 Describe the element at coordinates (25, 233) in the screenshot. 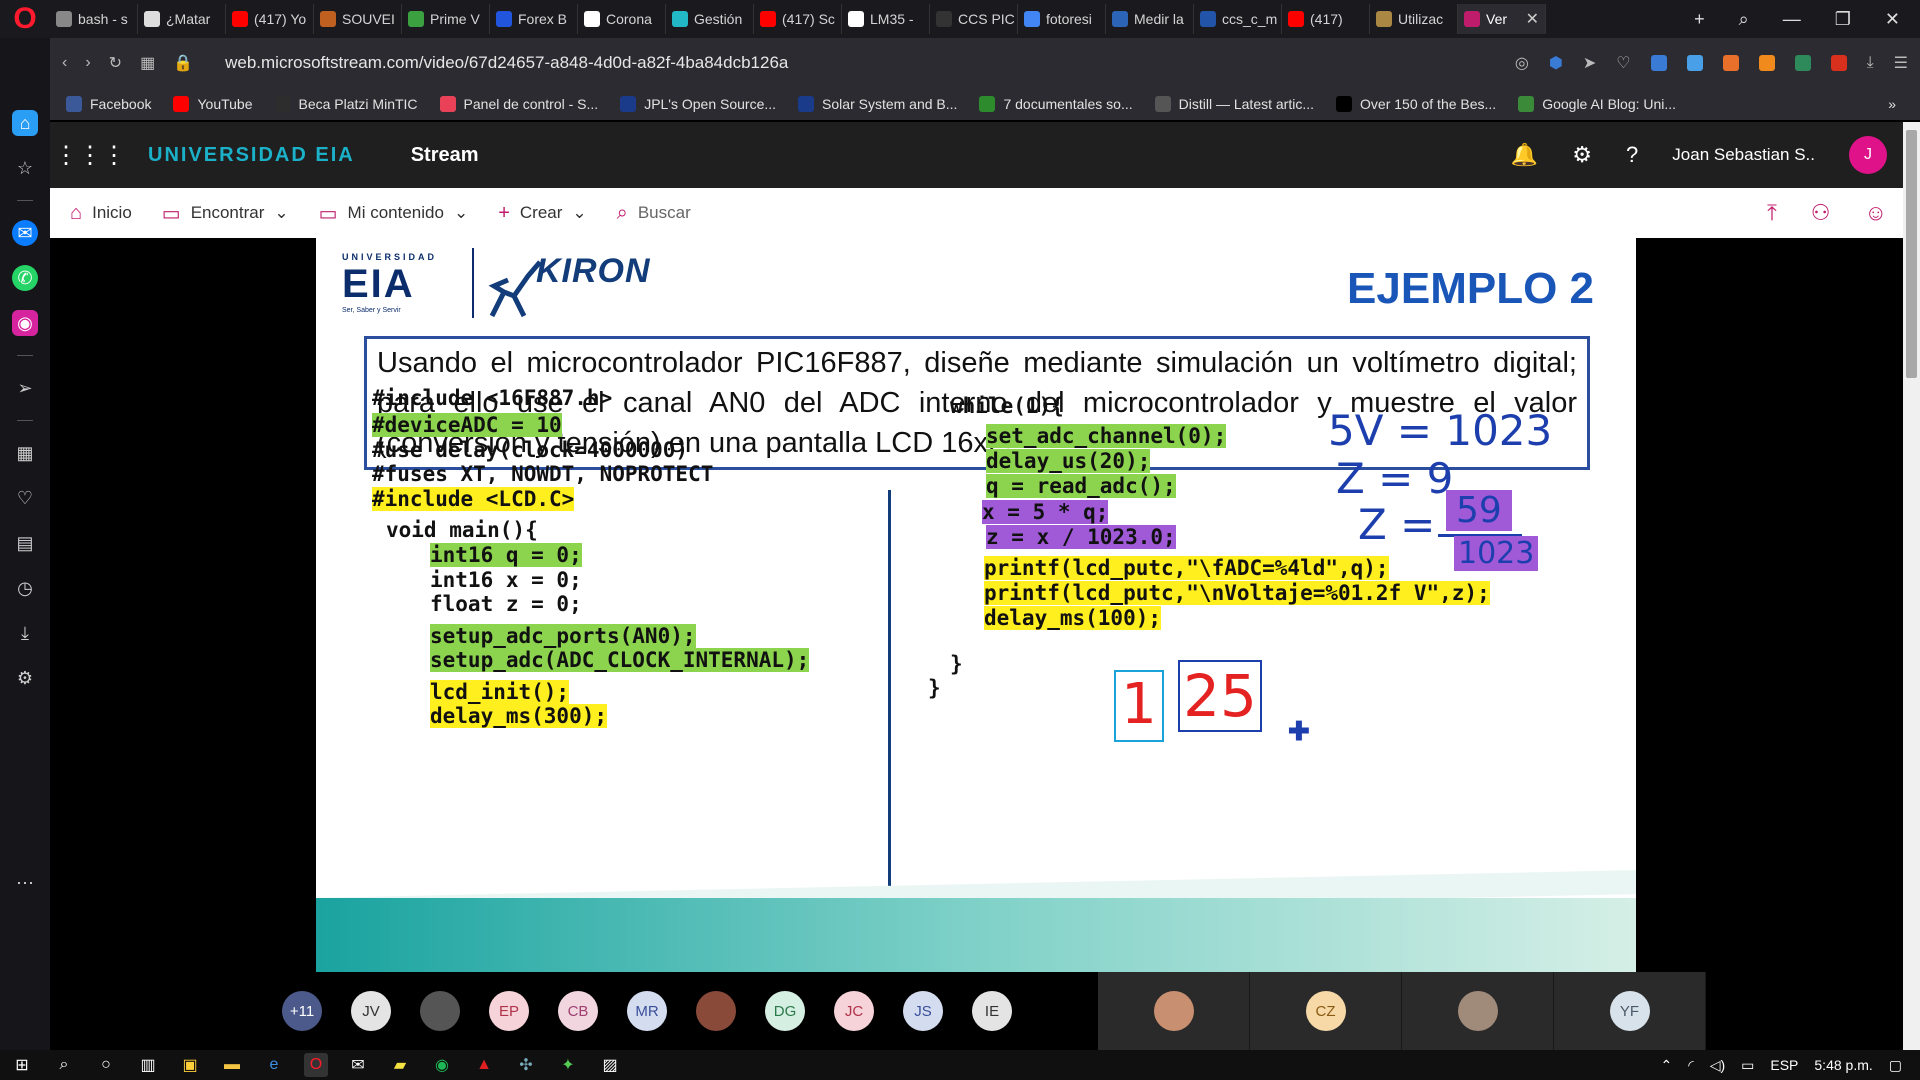

I see `messenger-icon: ✉` at that location.